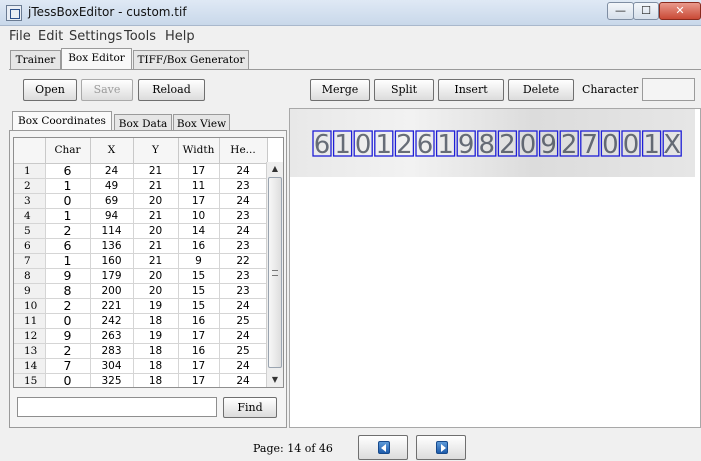 The height and width of the screenshot is (461, 701). Describe the element at coordinates (68, 291) in the screenshot. I see `cell-char: 8` at that location.